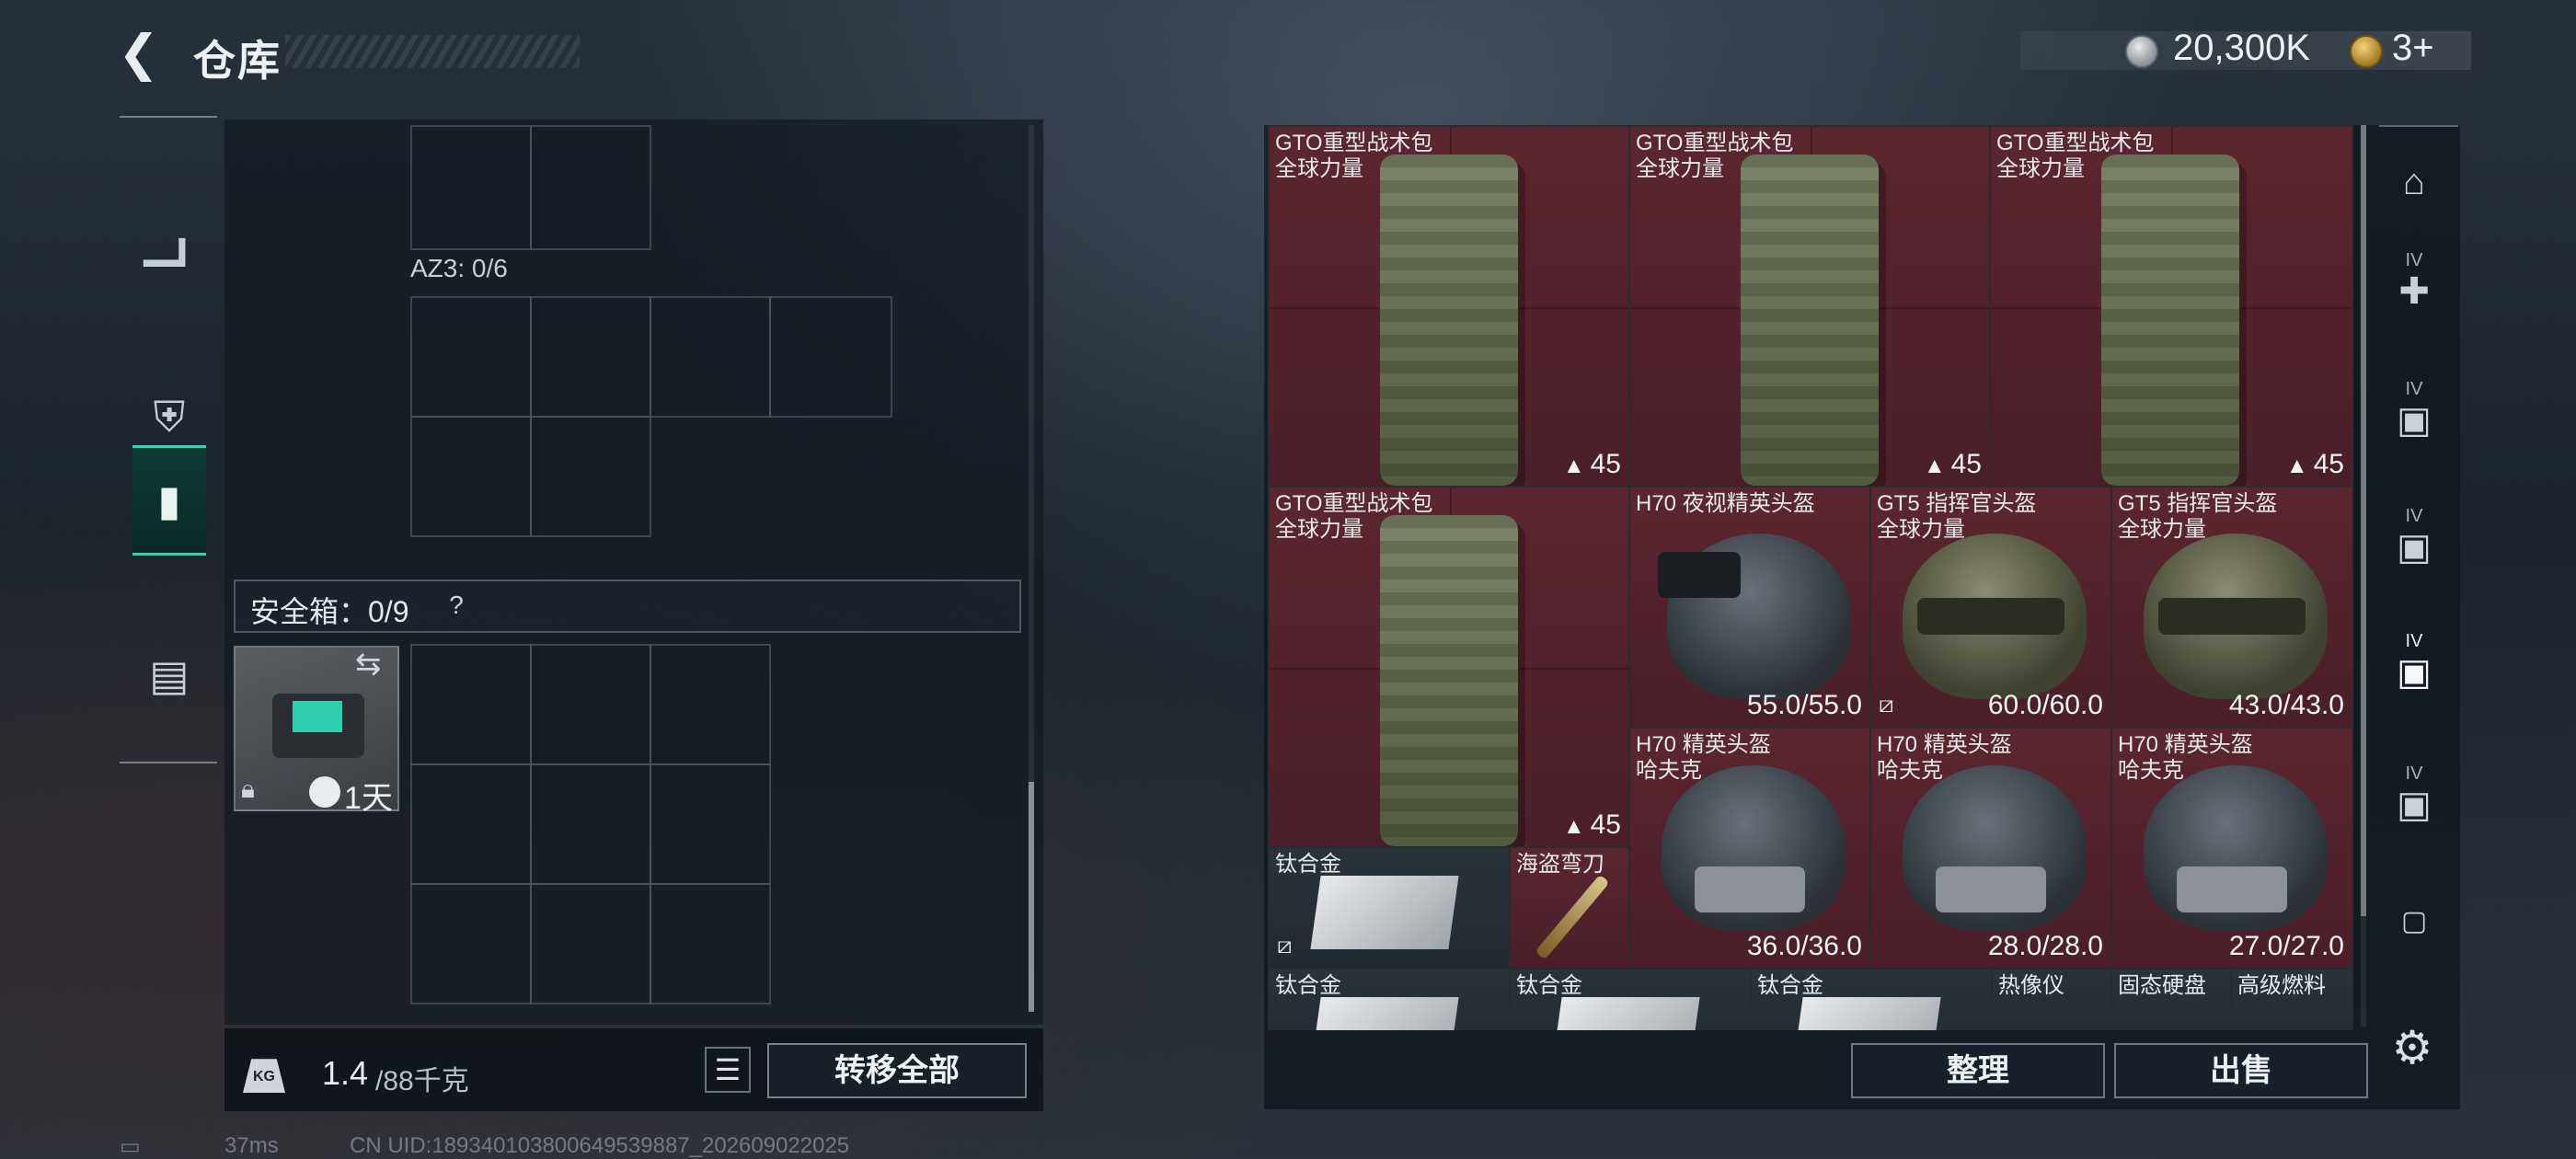 The image size is (2576, 1159). Describe the element at coordinates (728, 1070) in the screenshot. I see `list-view-icon: ☰` at that location.